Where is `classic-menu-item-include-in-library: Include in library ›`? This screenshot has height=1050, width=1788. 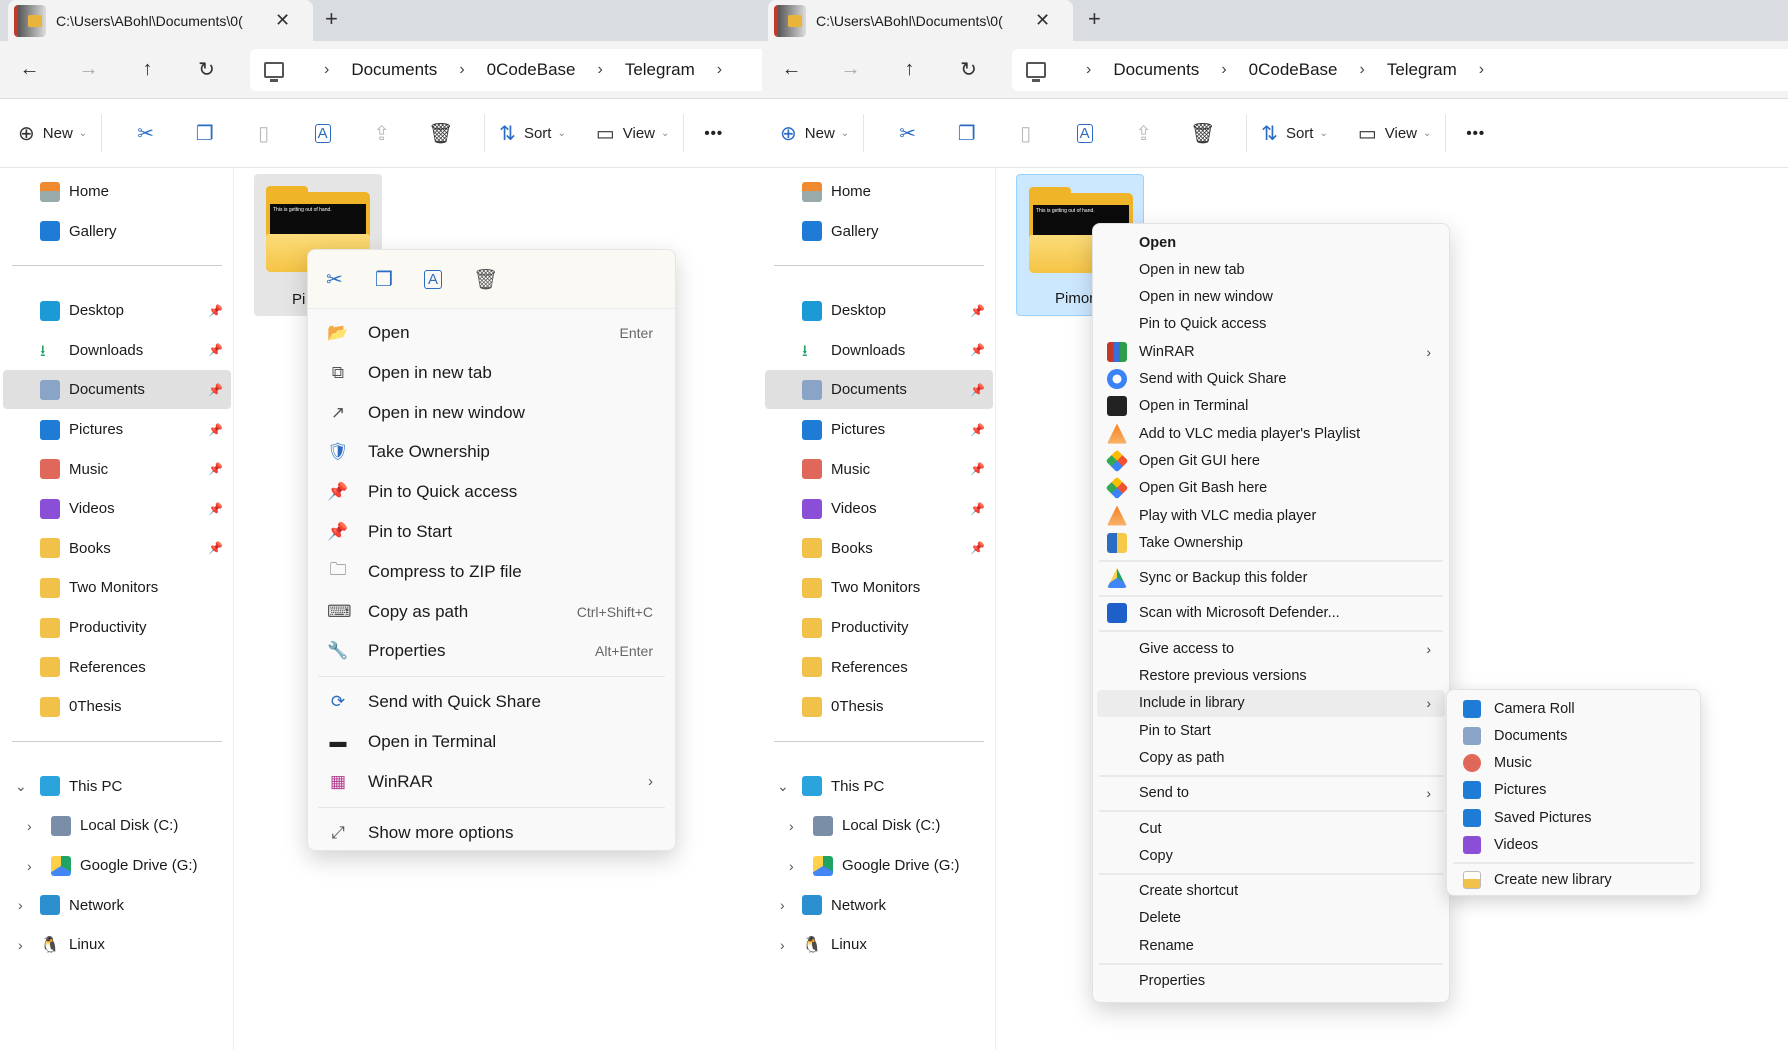
classic-menu-item-include-in-library: Include in library › is located at coordinates (1271, 703).